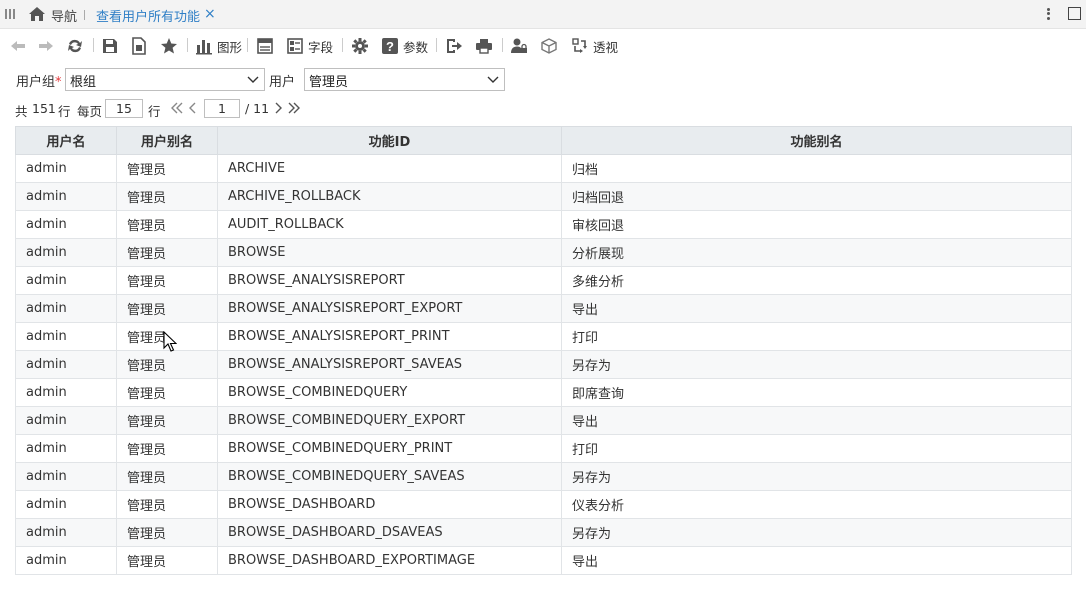  What do you see at coordinates (37, 14) in the screenshot?
I see `home-icon` at bounding box center [37, 14].